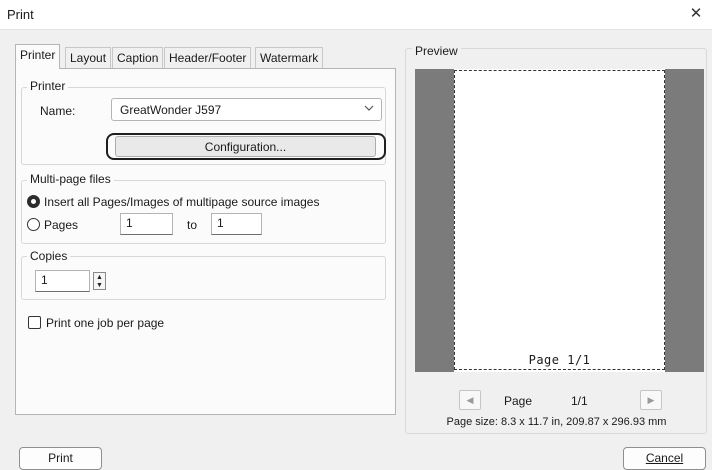 The height and width of the screenshot is (470, 712). Describe the element at coordinates (146, 224) in the screenshot. I see `pages-from-input: 1` at that location.